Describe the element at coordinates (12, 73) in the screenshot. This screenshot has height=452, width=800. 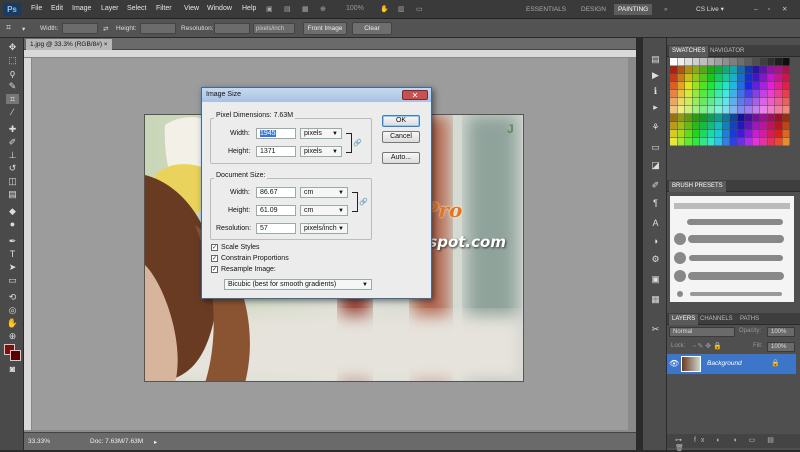
I see `lasso-tool-icon: ϙ` at that location.